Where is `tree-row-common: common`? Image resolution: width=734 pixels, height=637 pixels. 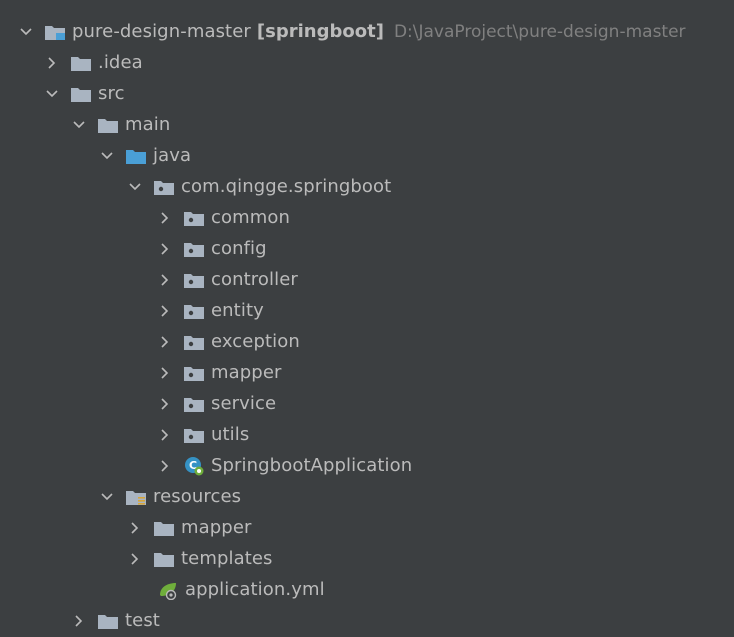
tree-row-common: common is located at coordinates (223, 217).